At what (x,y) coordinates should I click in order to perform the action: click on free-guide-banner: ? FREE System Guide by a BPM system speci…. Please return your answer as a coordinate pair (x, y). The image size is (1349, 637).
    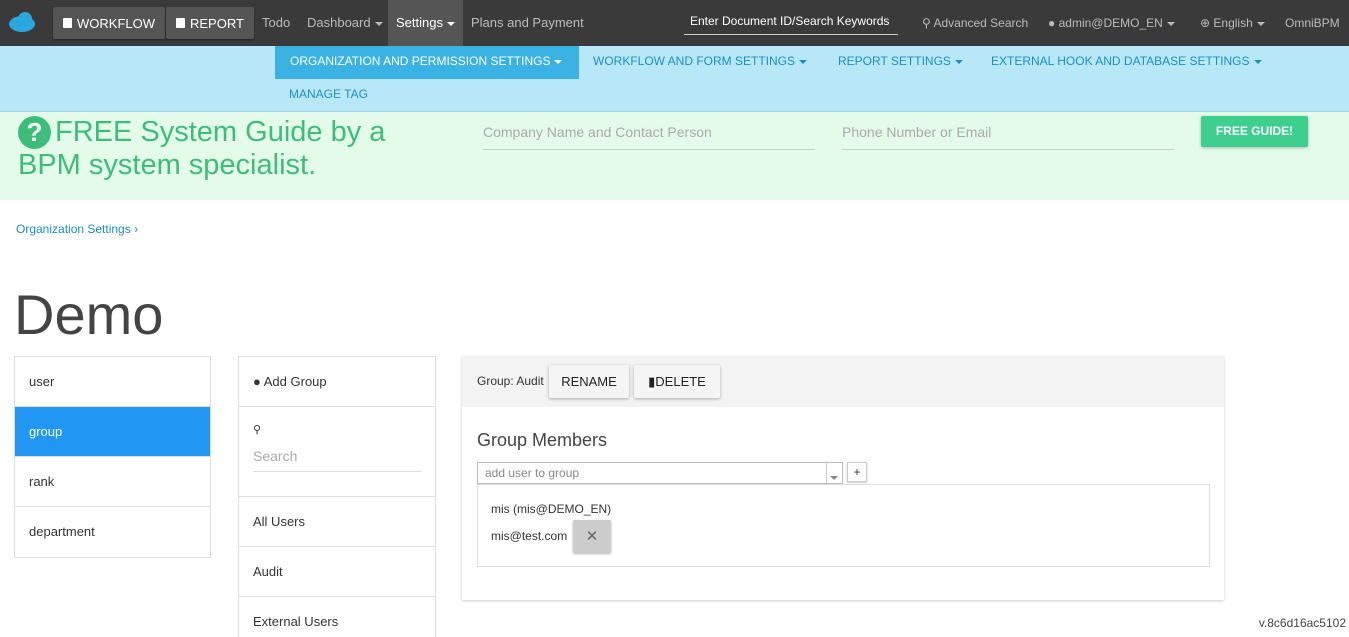
    Looking at the image, I should click on (674, 156).